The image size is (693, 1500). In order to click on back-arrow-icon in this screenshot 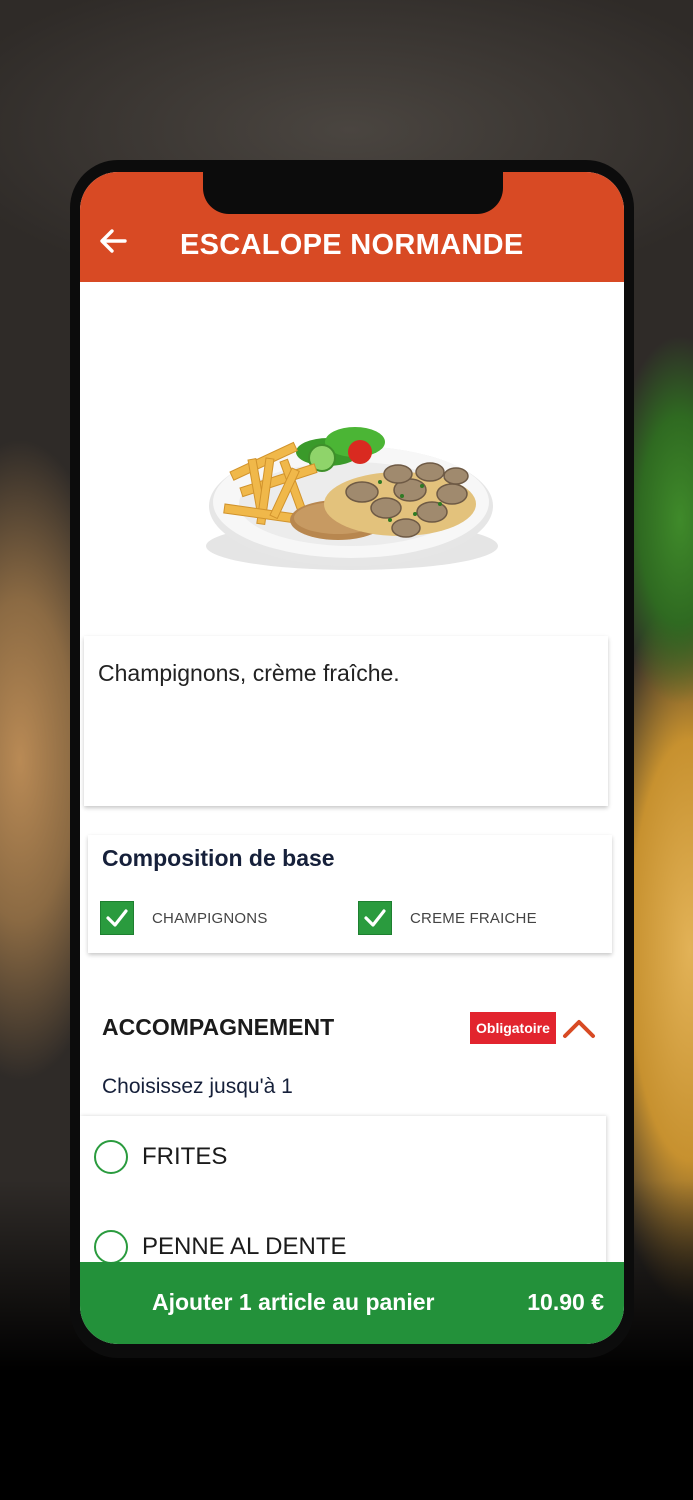, I will do `click(113, 241)`.